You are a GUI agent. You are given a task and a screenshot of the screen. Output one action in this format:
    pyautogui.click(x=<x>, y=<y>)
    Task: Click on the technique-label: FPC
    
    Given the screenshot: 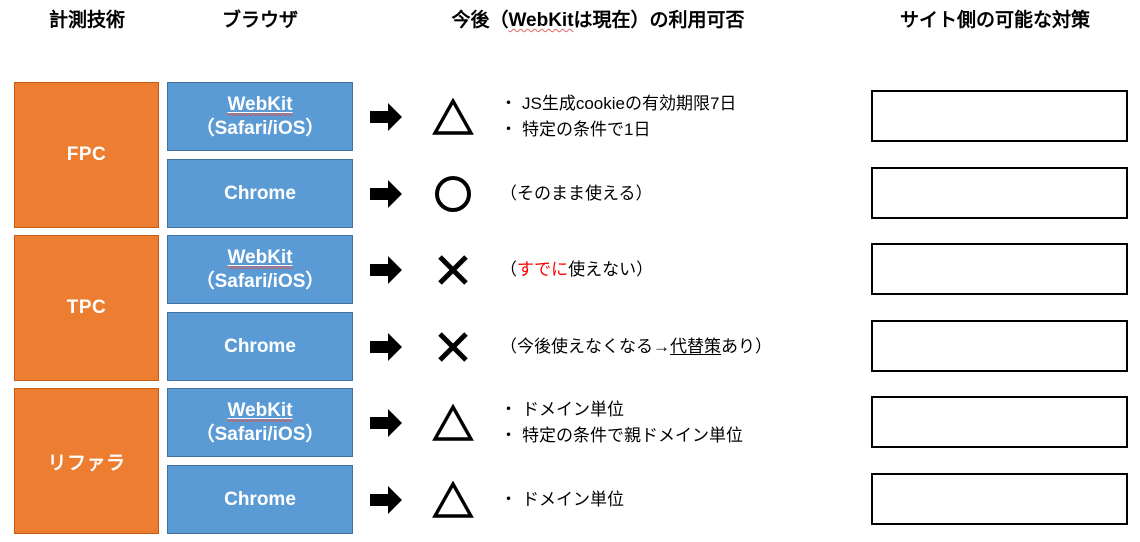 What is the action you would take?
    pyautogui.click(x=86, y=154)
    